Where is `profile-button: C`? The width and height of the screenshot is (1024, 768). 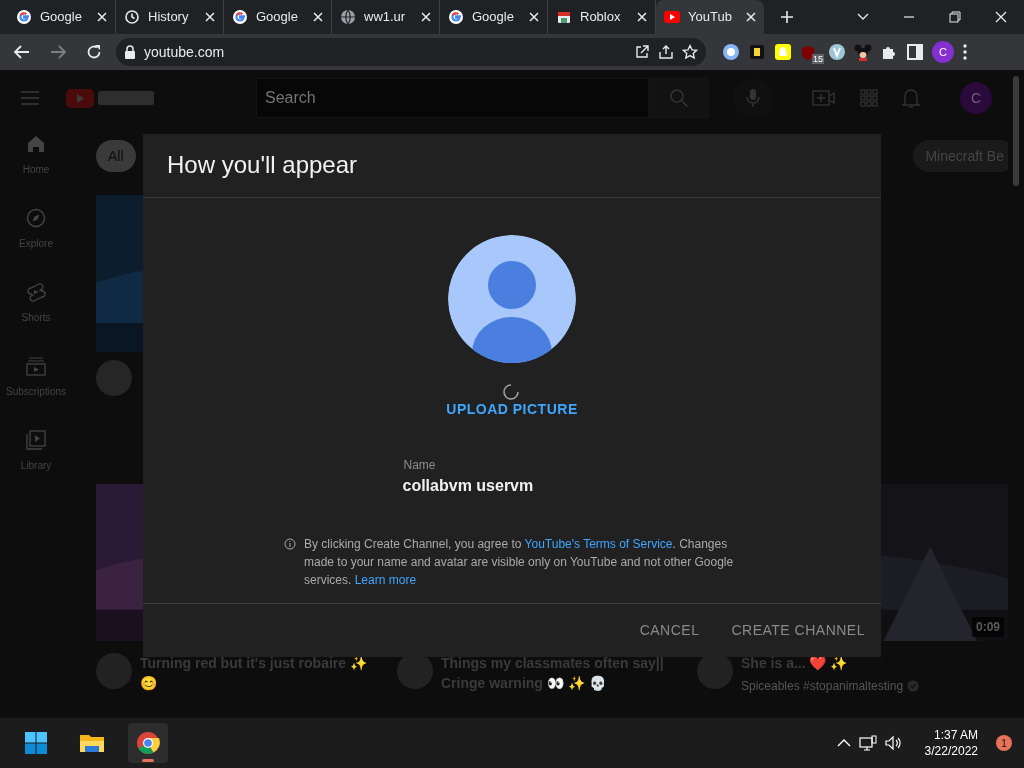
profile-button: C is located at coordinates (943, 52).